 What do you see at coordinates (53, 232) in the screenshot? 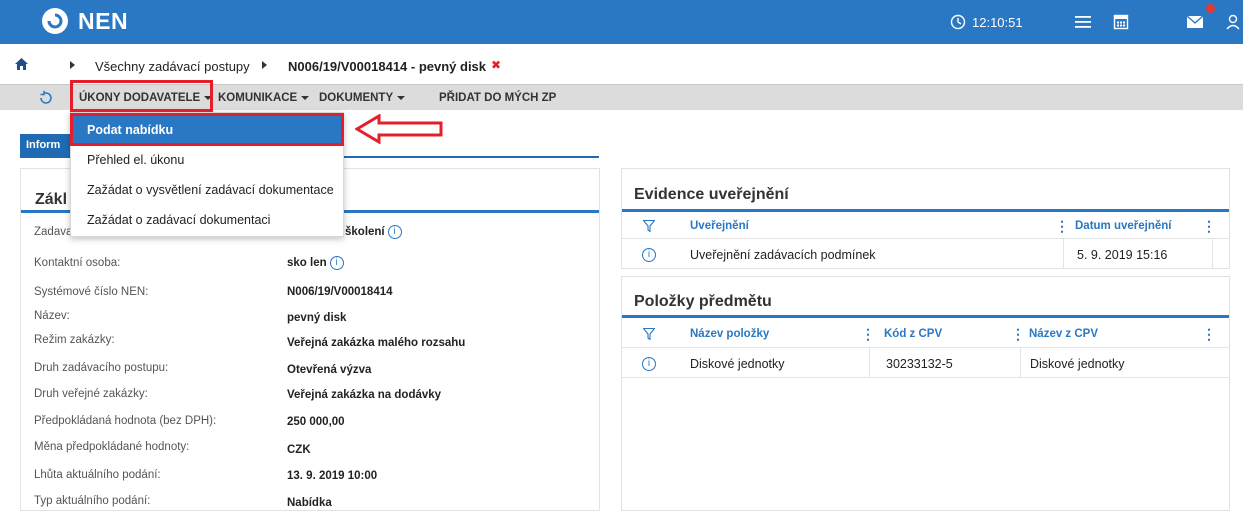
I see `field-label: Zadava` at bounding box center [53, 232].